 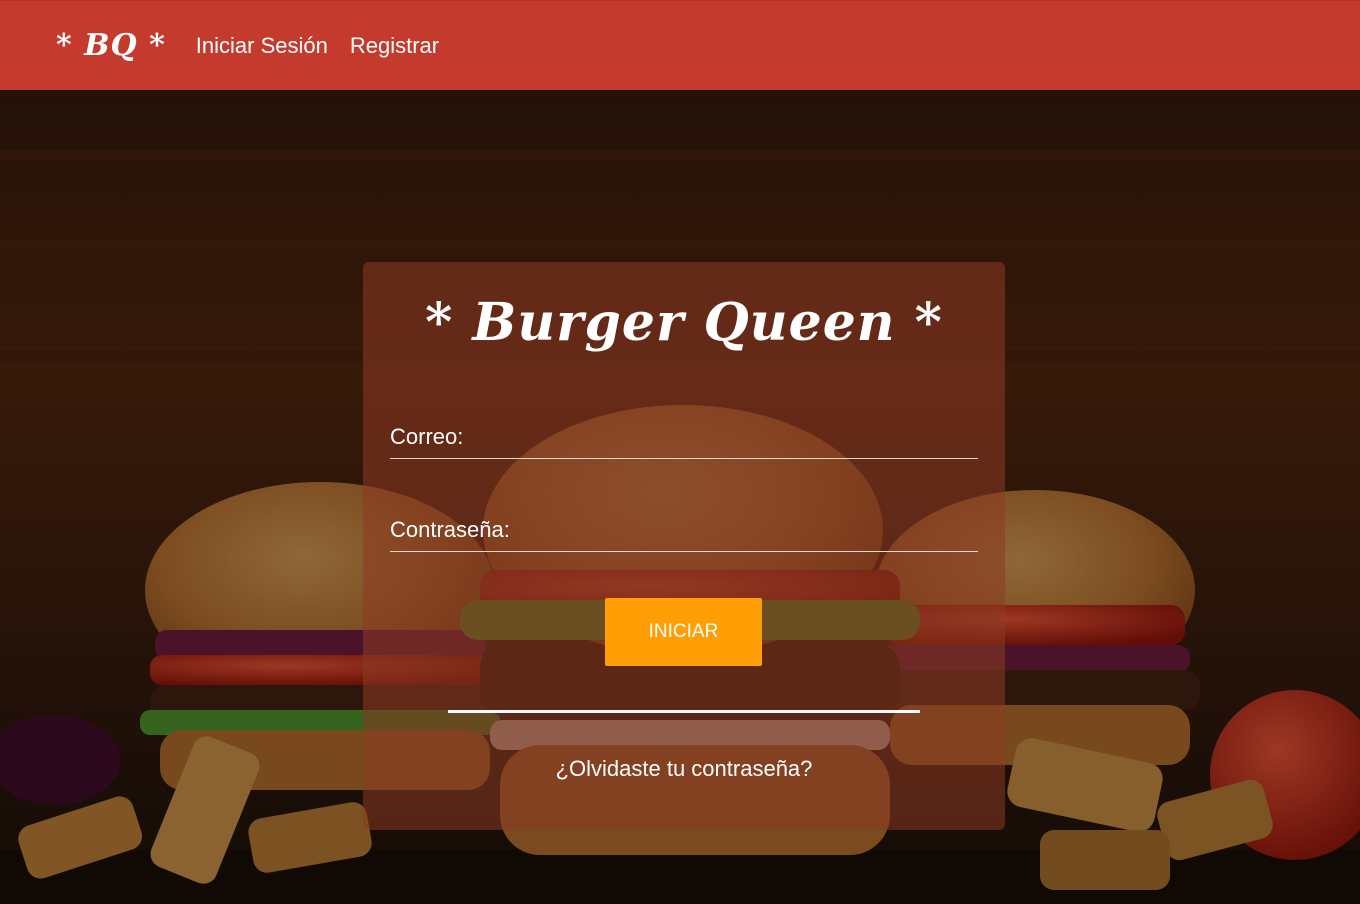 I want to click on password-field: Contraseña:, so click(x=684, y=531).